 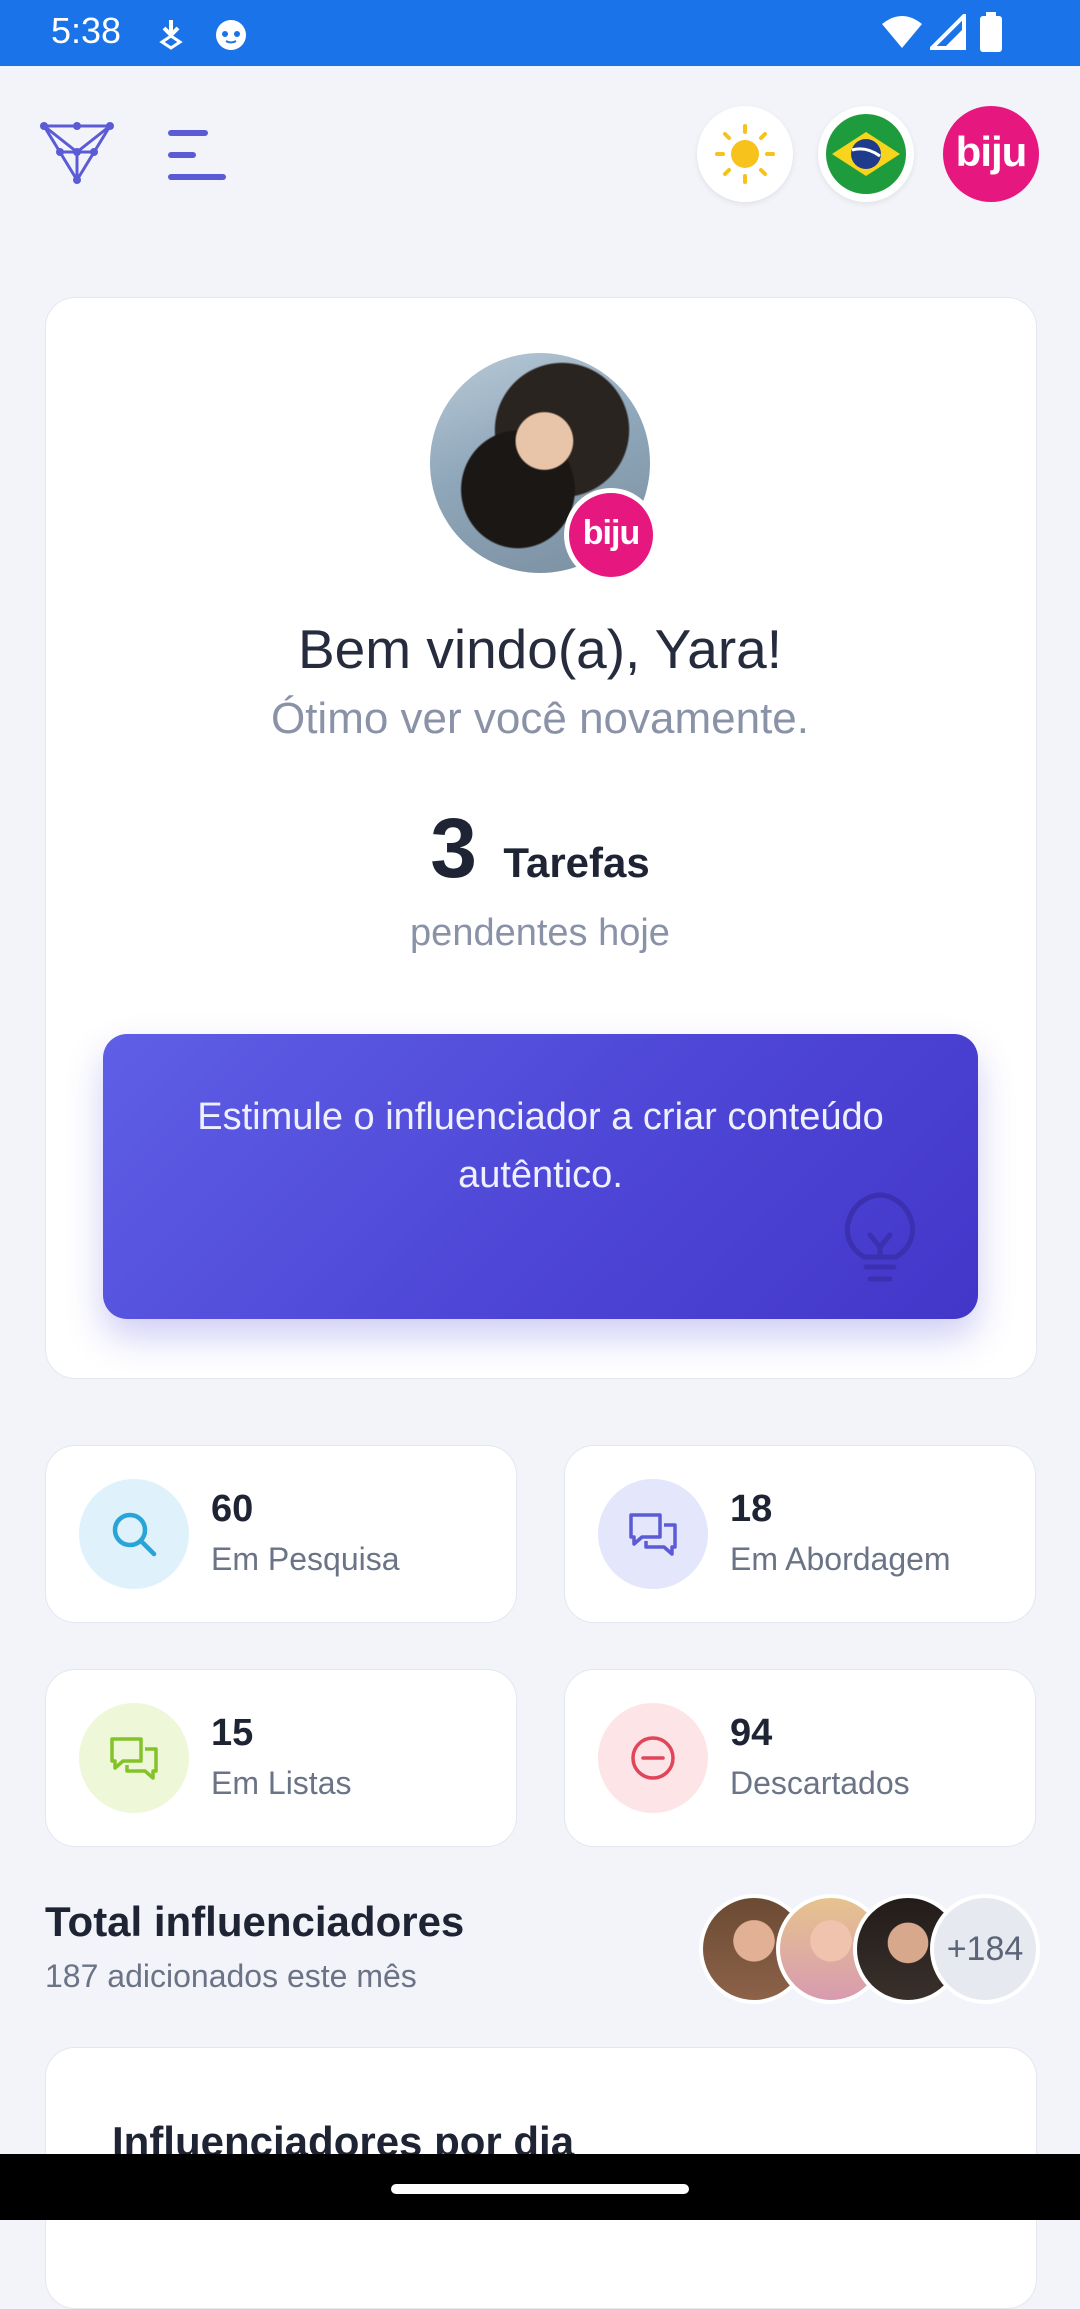 What do you see at coordinates (77, 153) in the screenshot?
I see `network-logo-icon` at bounding box center [77, 153].